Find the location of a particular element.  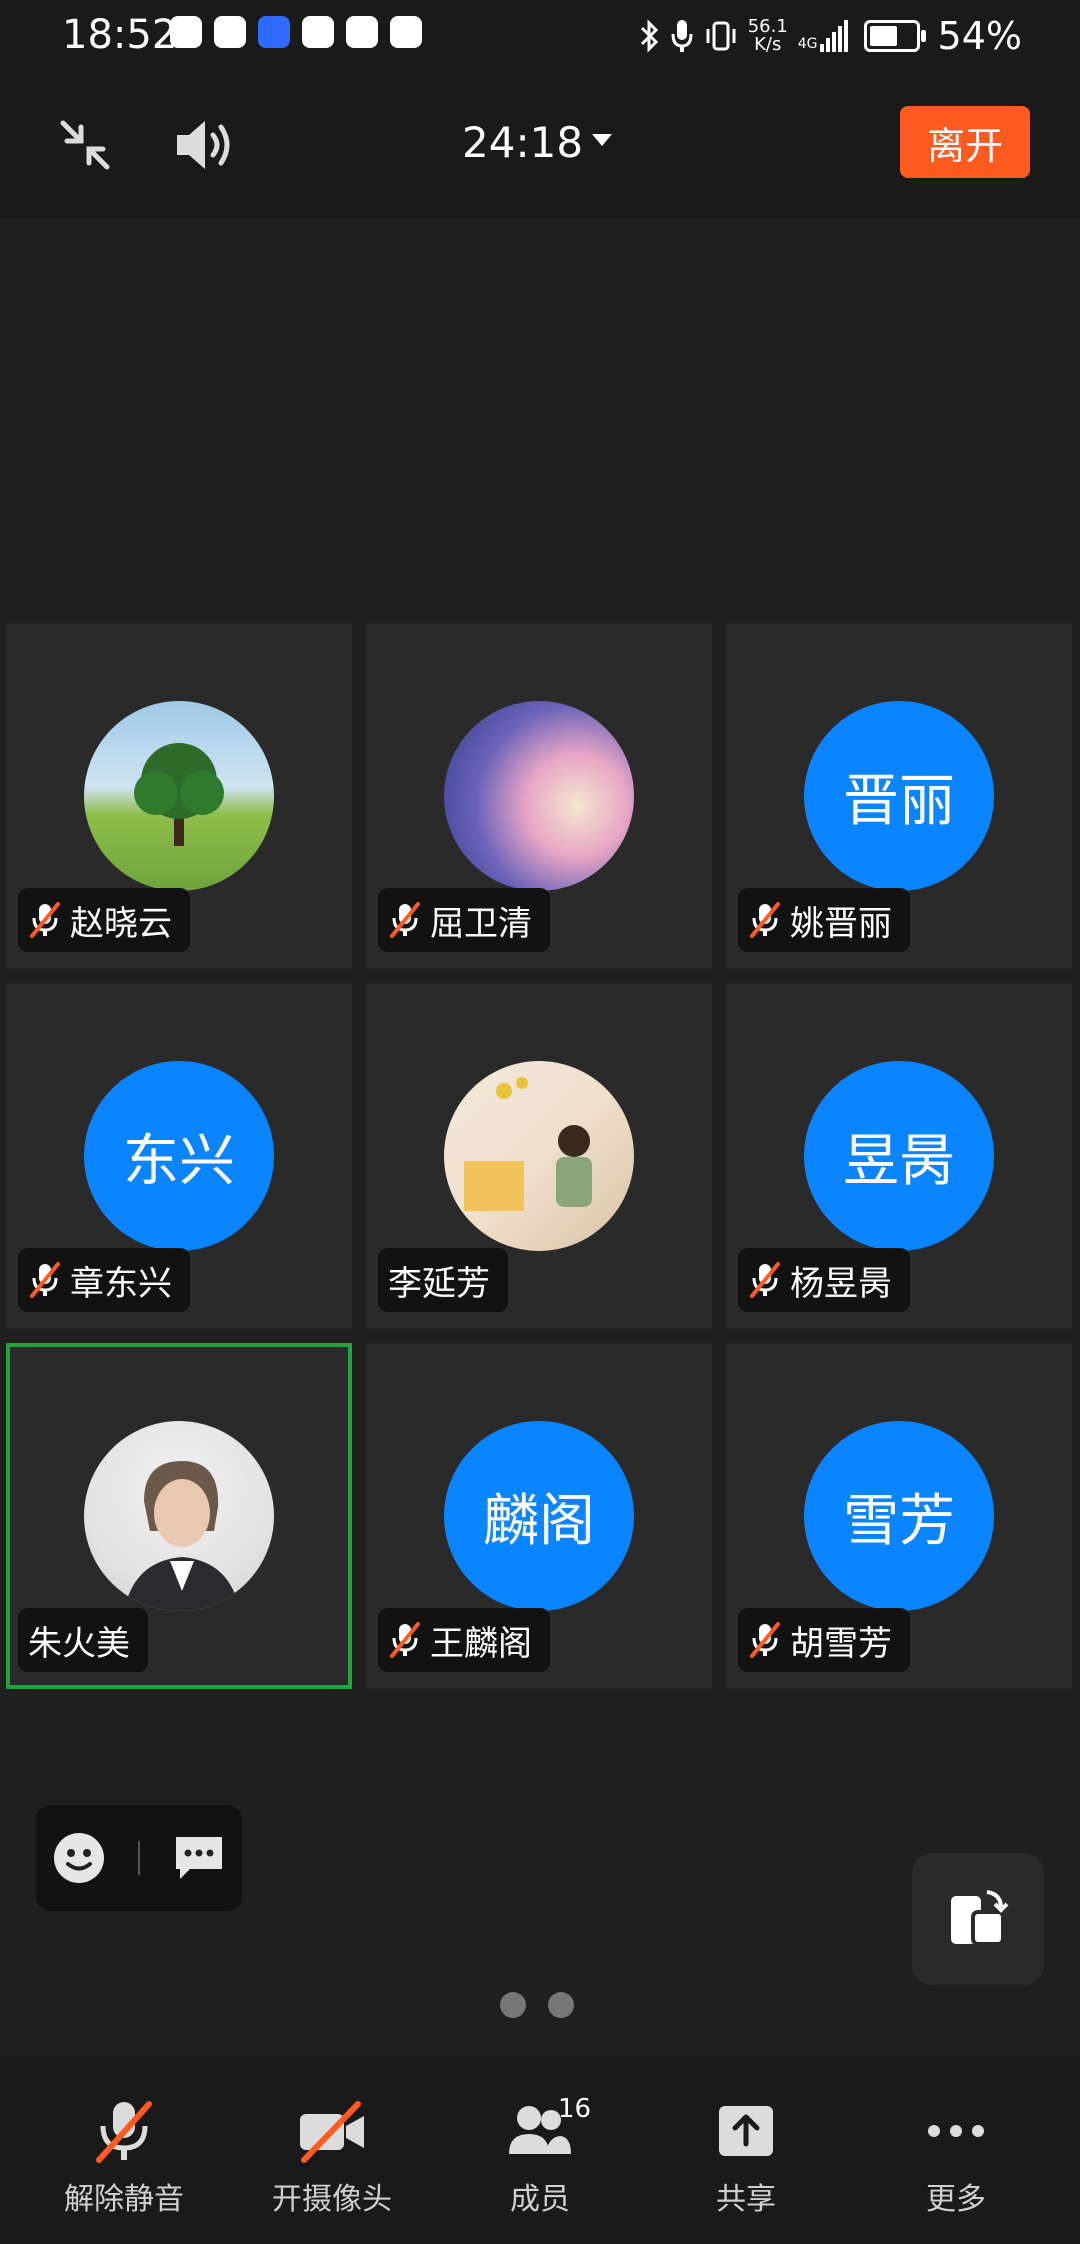

emoji-button is located at coordinates (79, 1858).